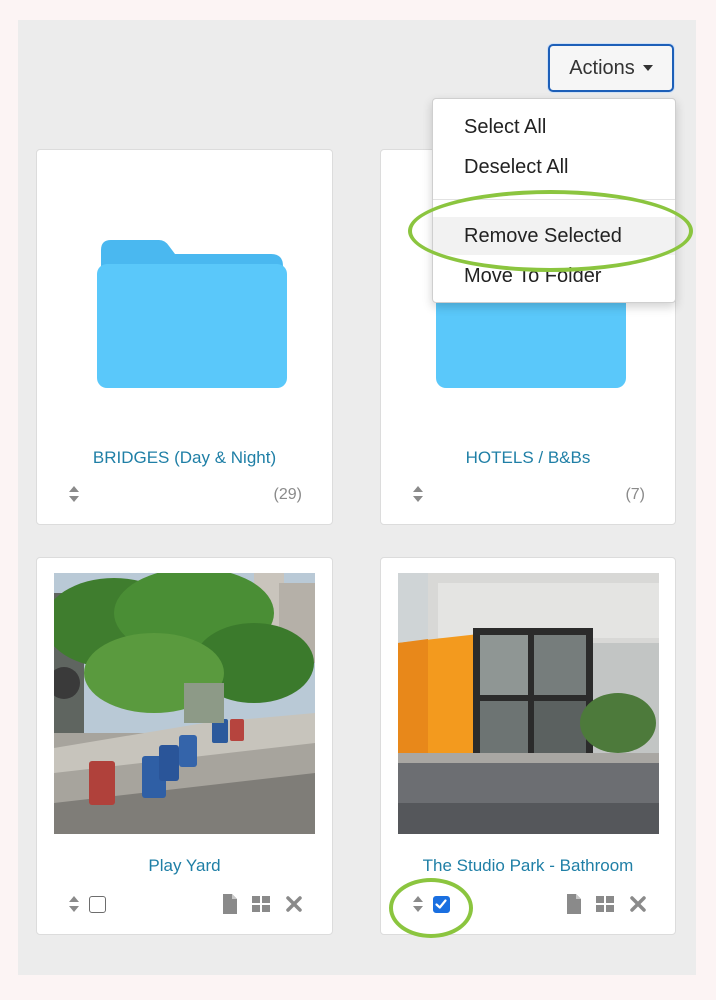  What do you see at coordinates (635, 494) in the screenshot?
I see `item-count: (7)` at bounding box center [635, 494].